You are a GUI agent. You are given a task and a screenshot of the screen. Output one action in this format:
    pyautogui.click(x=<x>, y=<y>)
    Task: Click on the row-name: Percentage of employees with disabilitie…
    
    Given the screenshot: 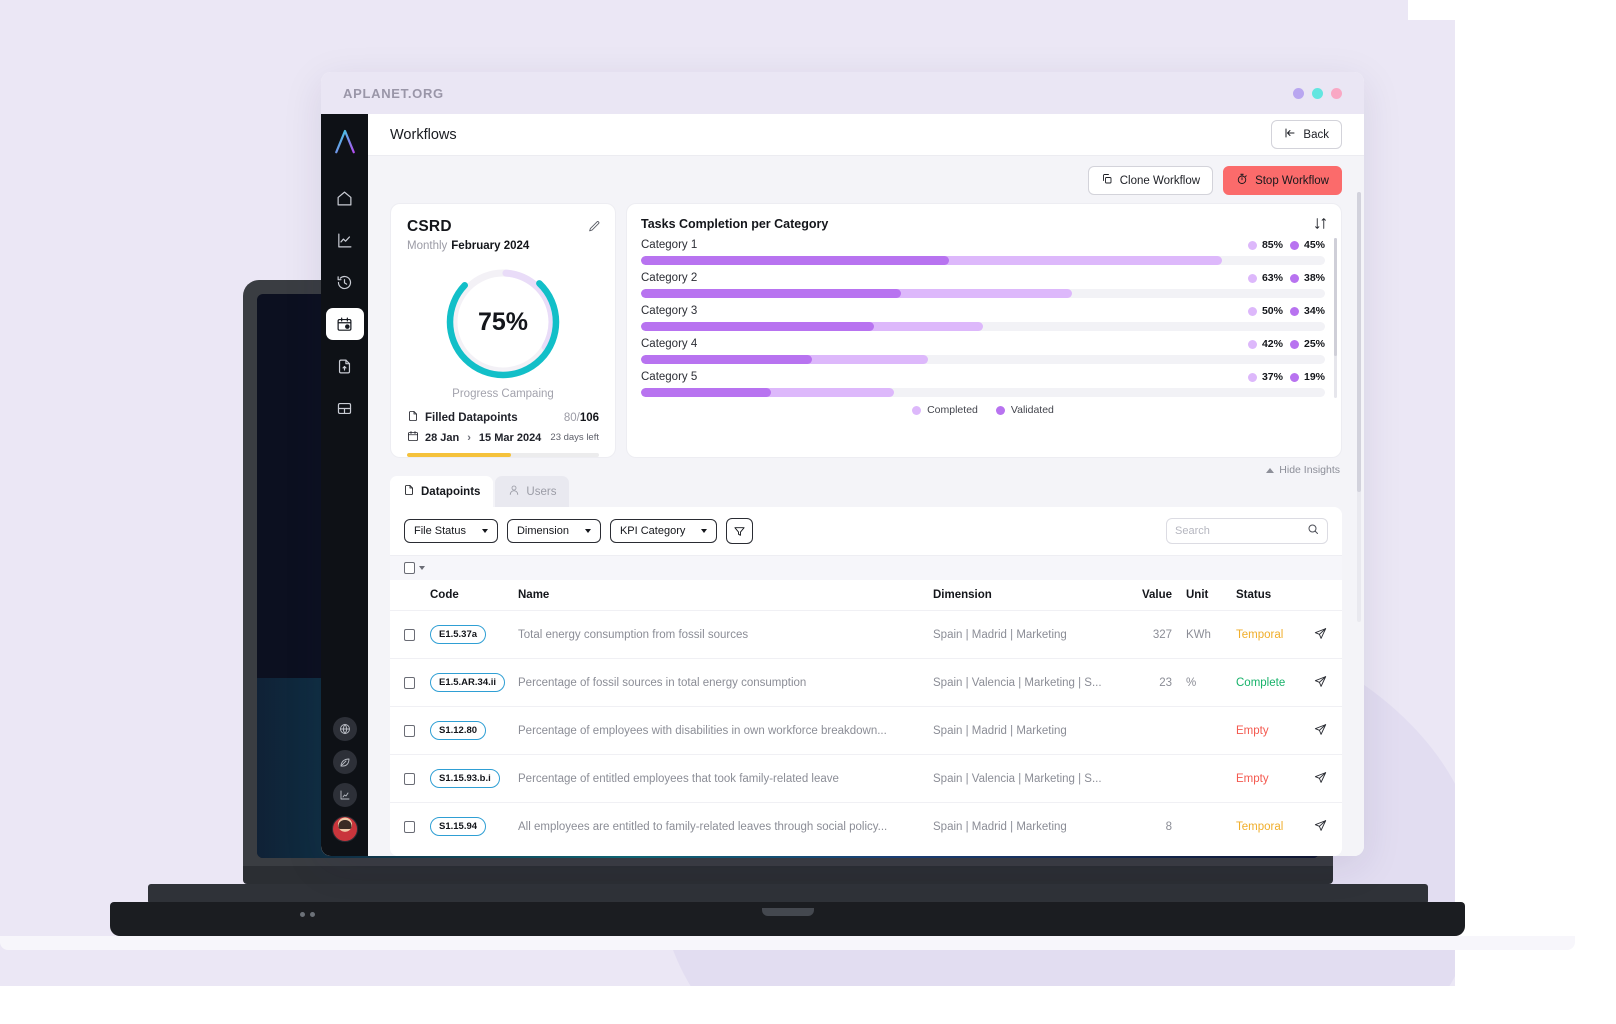 What is the action you would take?
    pyautogui.click(x=721, y=730)
    